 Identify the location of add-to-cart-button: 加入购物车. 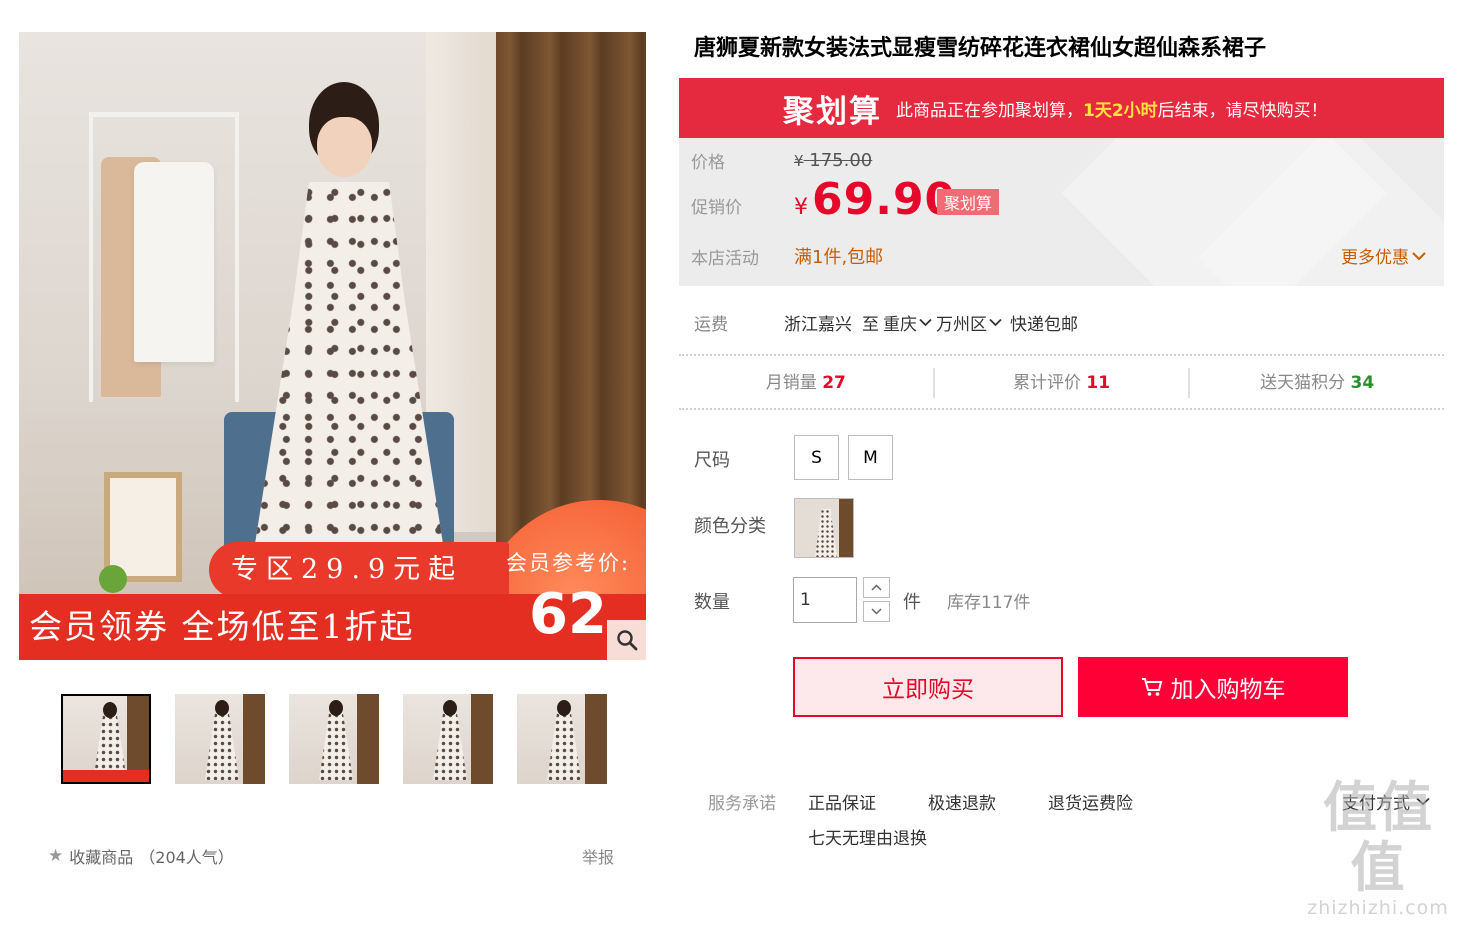
(1213, 687).